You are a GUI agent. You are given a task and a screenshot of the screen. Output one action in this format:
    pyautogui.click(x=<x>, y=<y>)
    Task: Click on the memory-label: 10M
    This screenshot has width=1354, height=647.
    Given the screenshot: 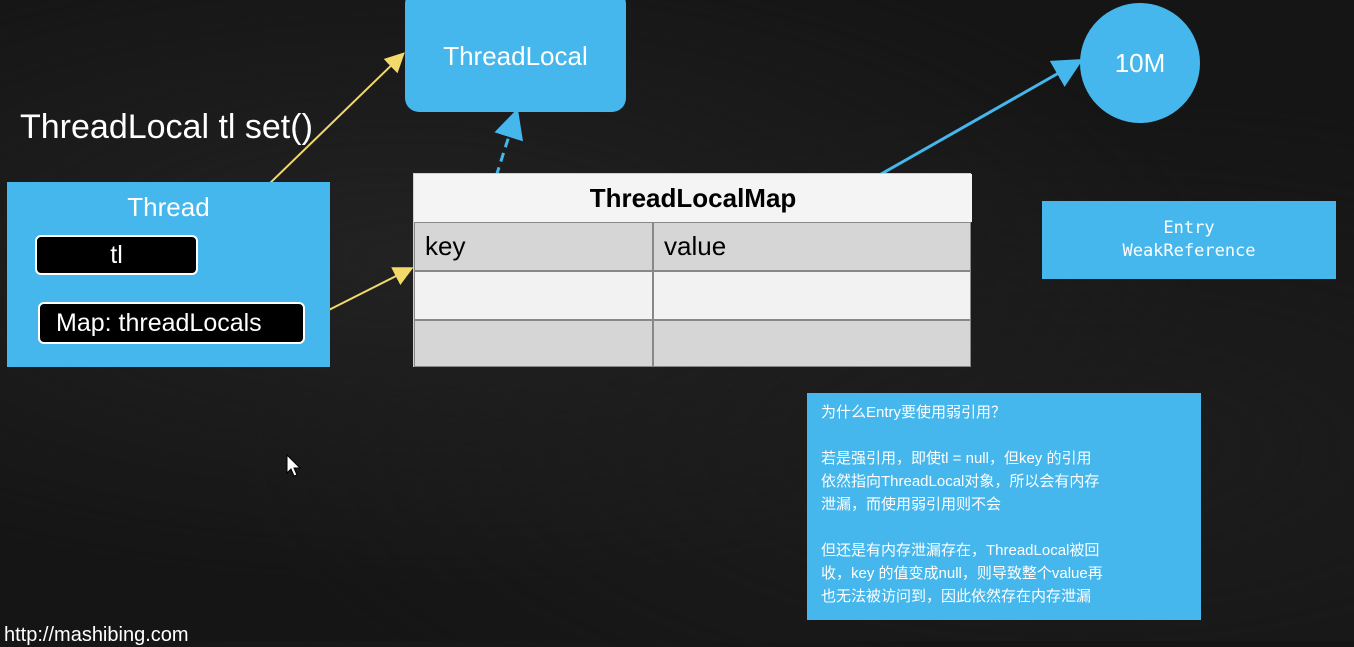 What is the action you would take?
    pyautogui.click(x=1140, y=62)
    